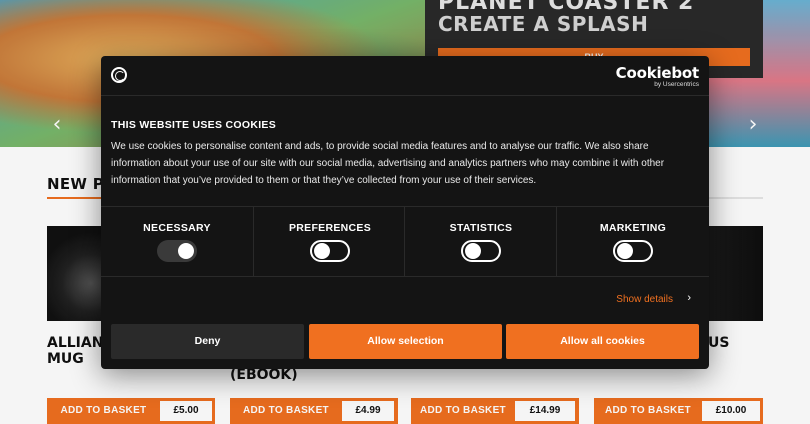 Image resolution: width=810 pixels, height=424 pixels. Describe the element at coordinates (657, 73) in the screenshot. I see `cookiebot-brand-name: Cookiebot` at that location.